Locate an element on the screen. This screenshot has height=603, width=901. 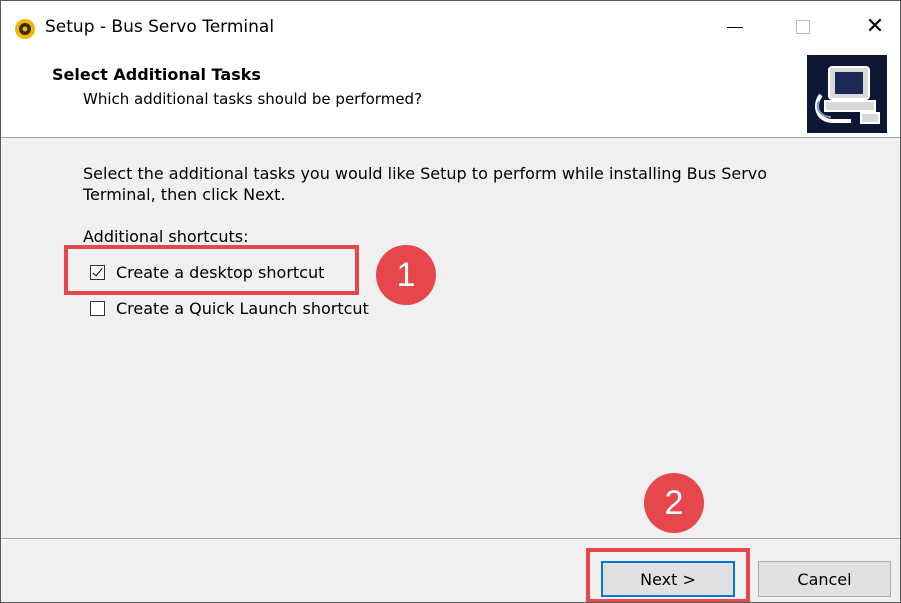
maximize-icon is located at coordinates (803, 27).